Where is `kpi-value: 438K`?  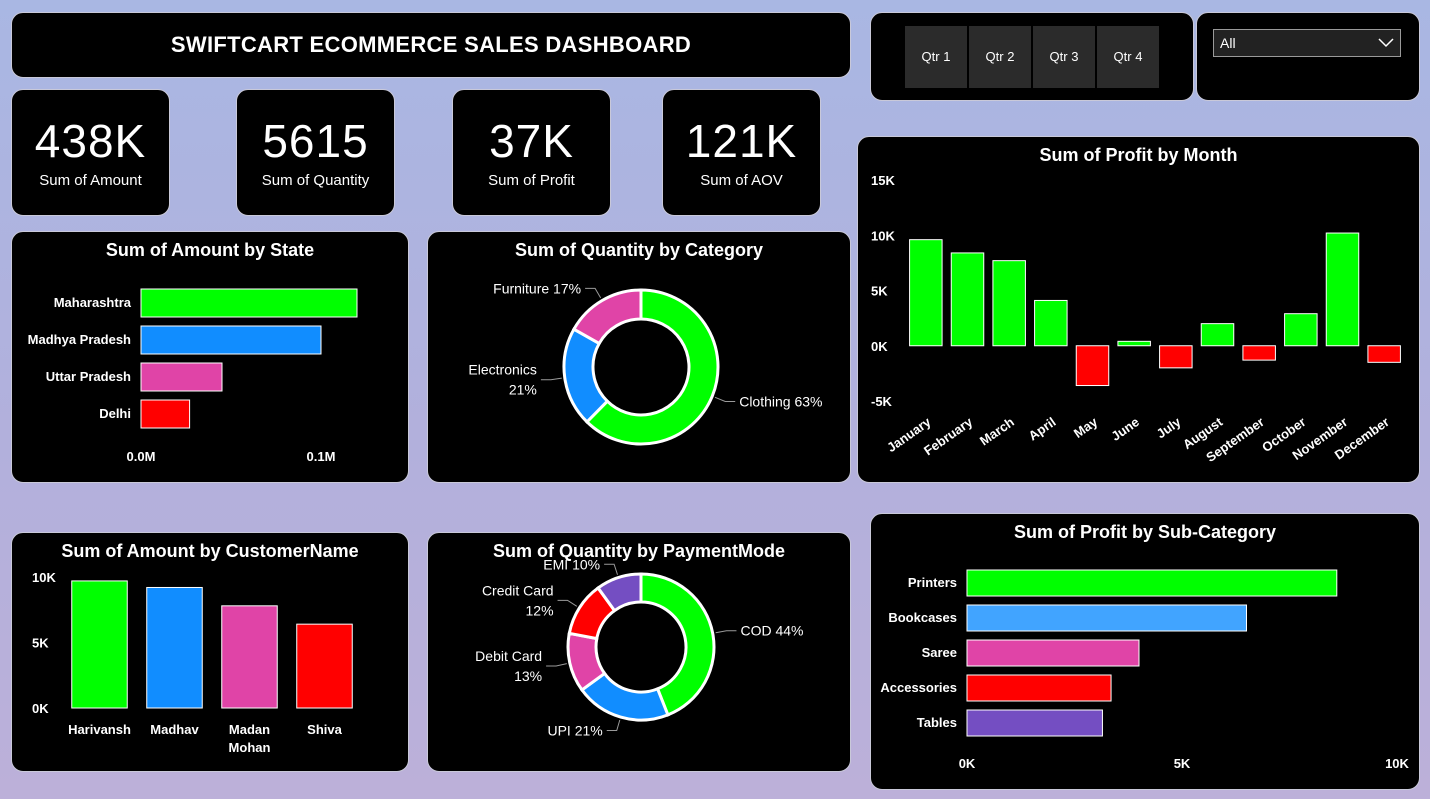
kpi-value: 438K is located at coordinates (90, 141).